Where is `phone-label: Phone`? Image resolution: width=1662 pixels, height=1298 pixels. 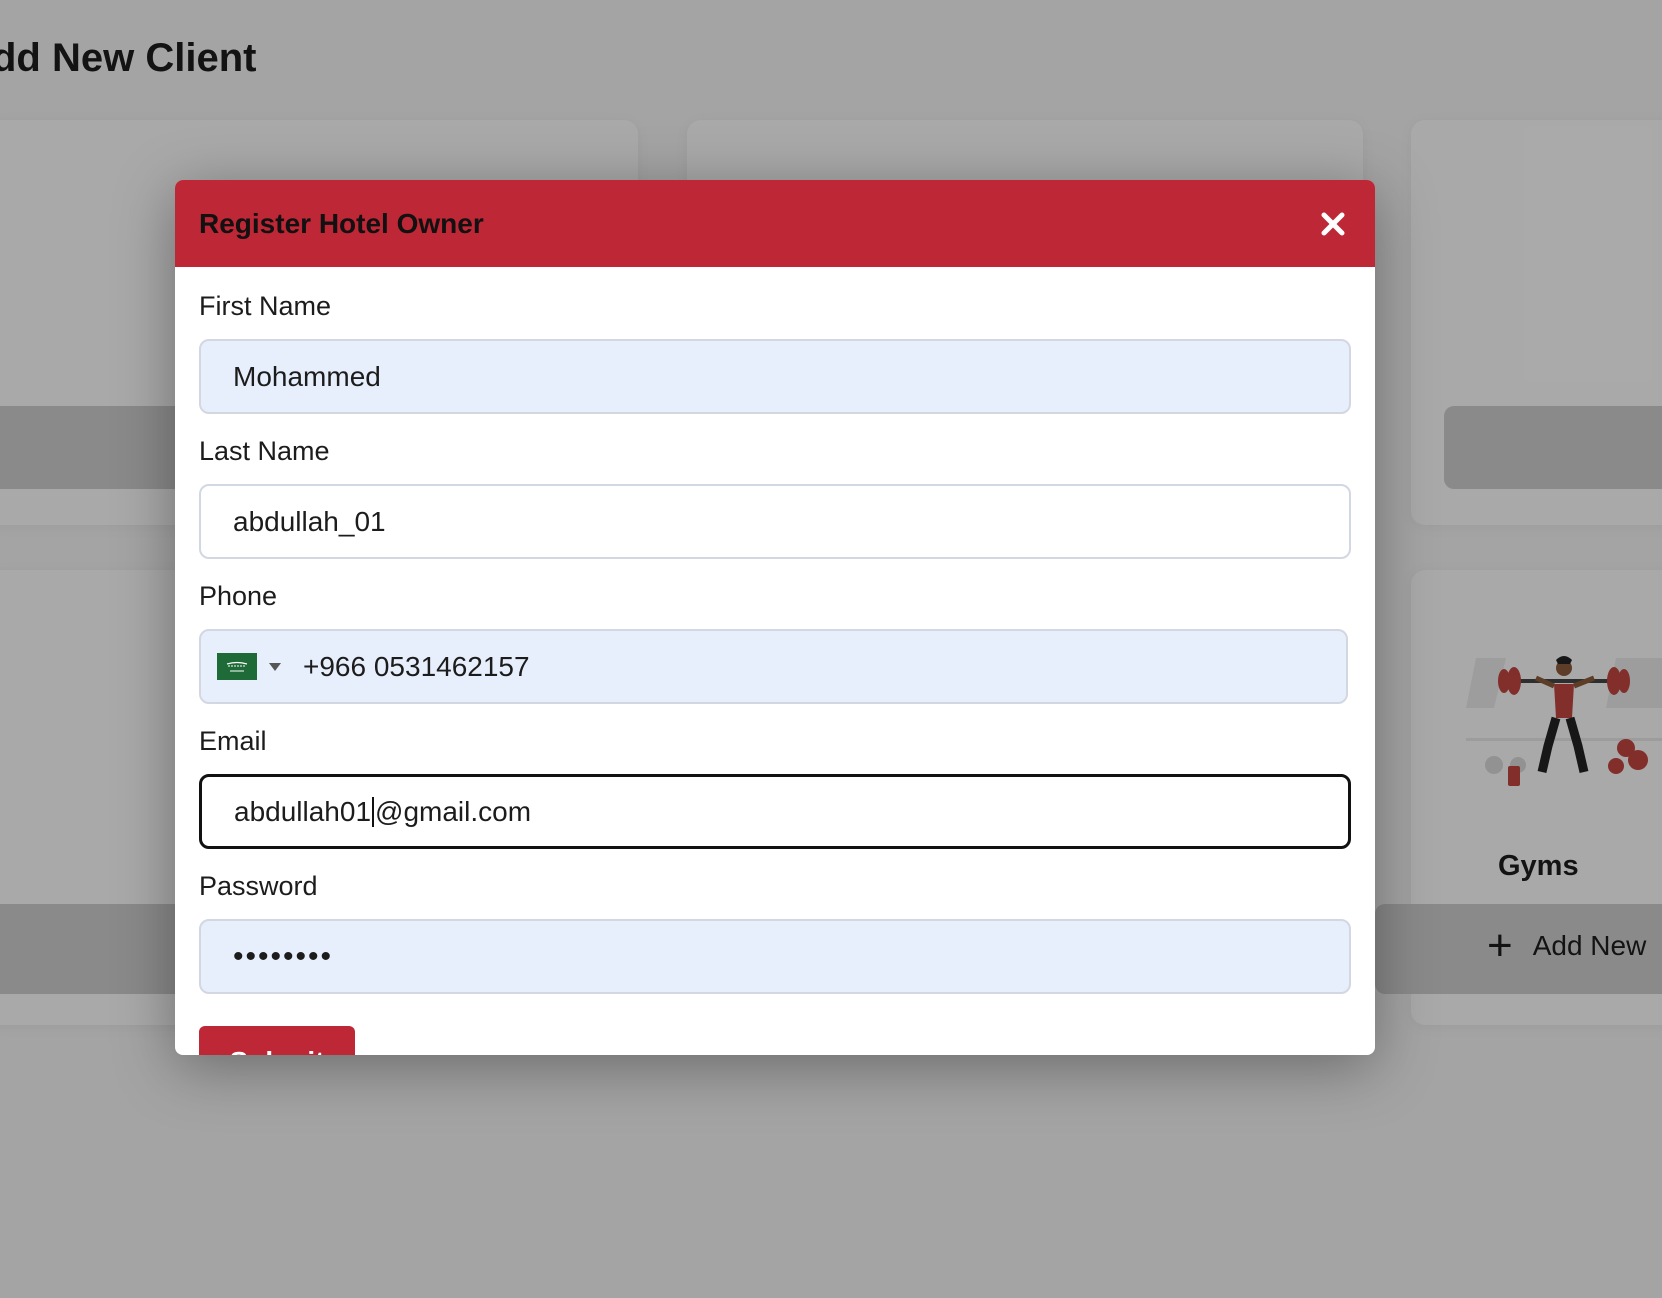
phone-label: Phone is located at coordinates (238, 596).